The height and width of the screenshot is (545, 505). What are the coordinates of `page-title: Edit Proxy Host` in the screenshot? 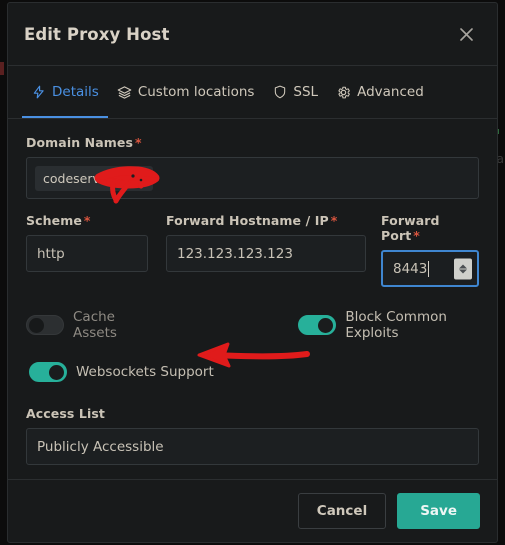 It's located at (97, 34).